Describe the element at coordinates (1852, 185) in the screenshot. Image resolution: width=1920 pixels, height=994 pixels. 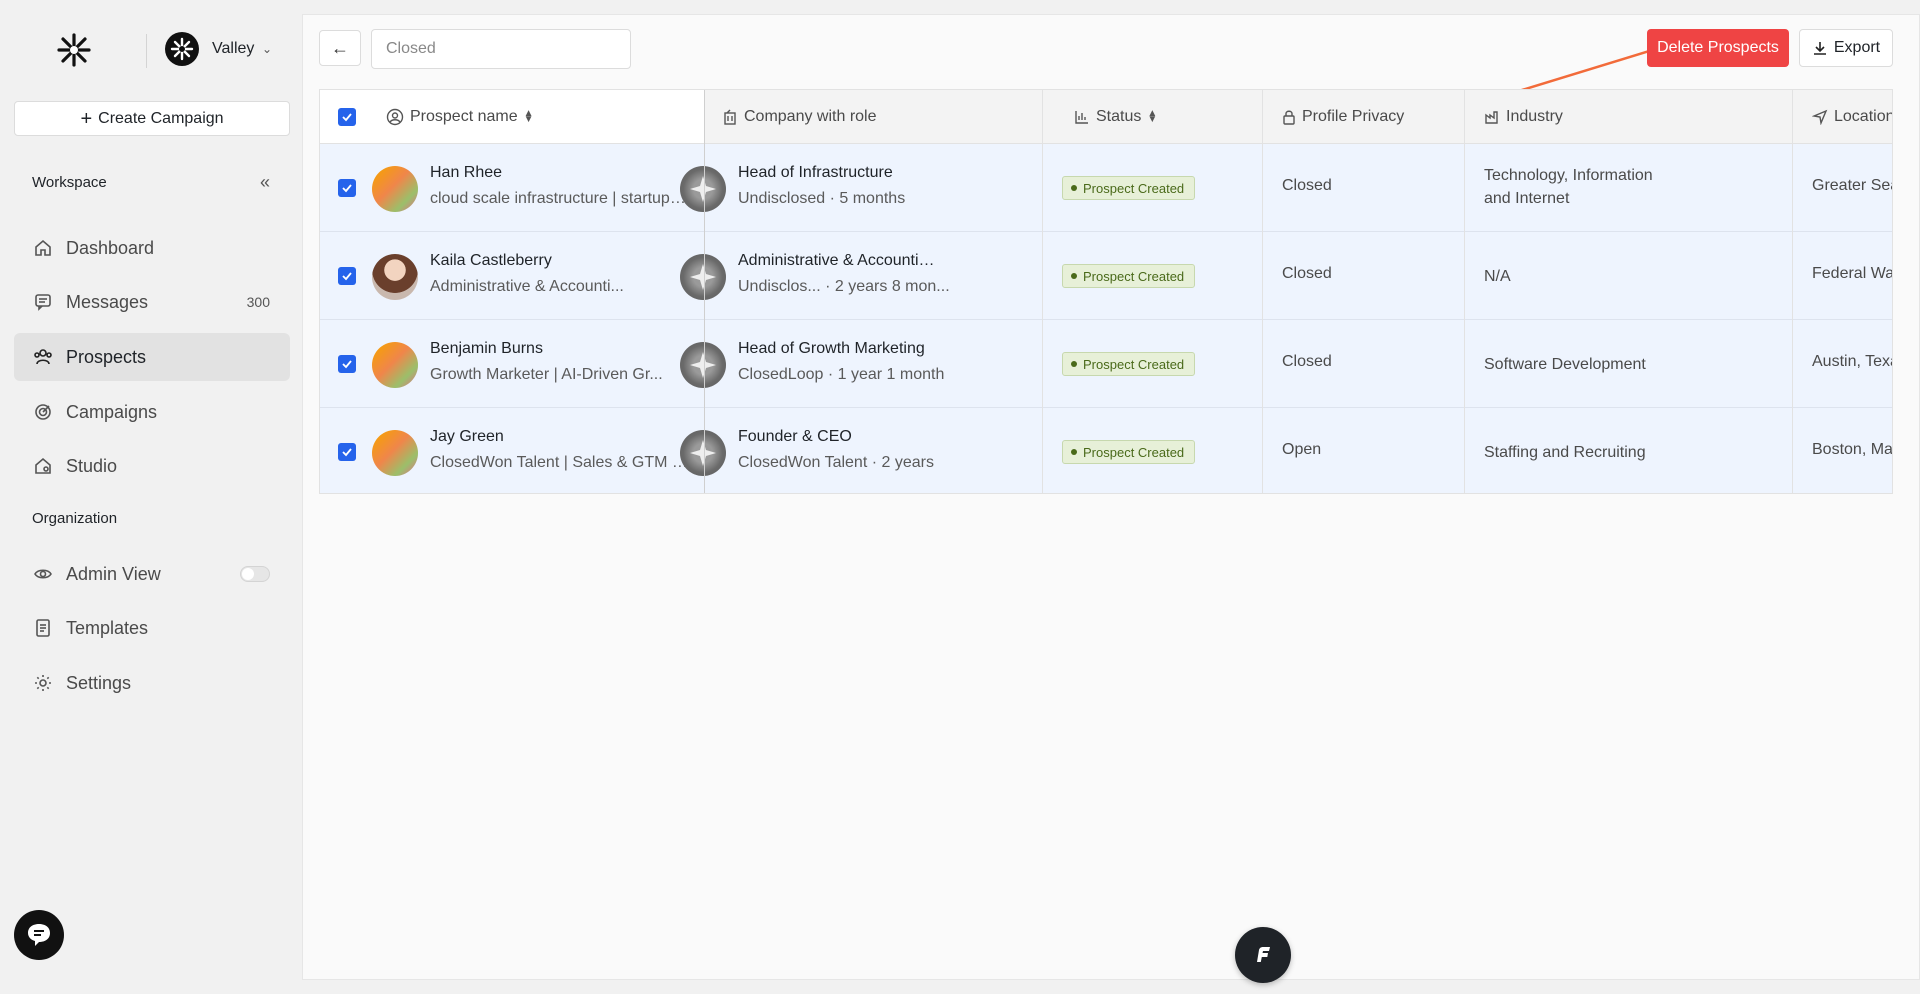
I see `location: Greater Sea` at that location.